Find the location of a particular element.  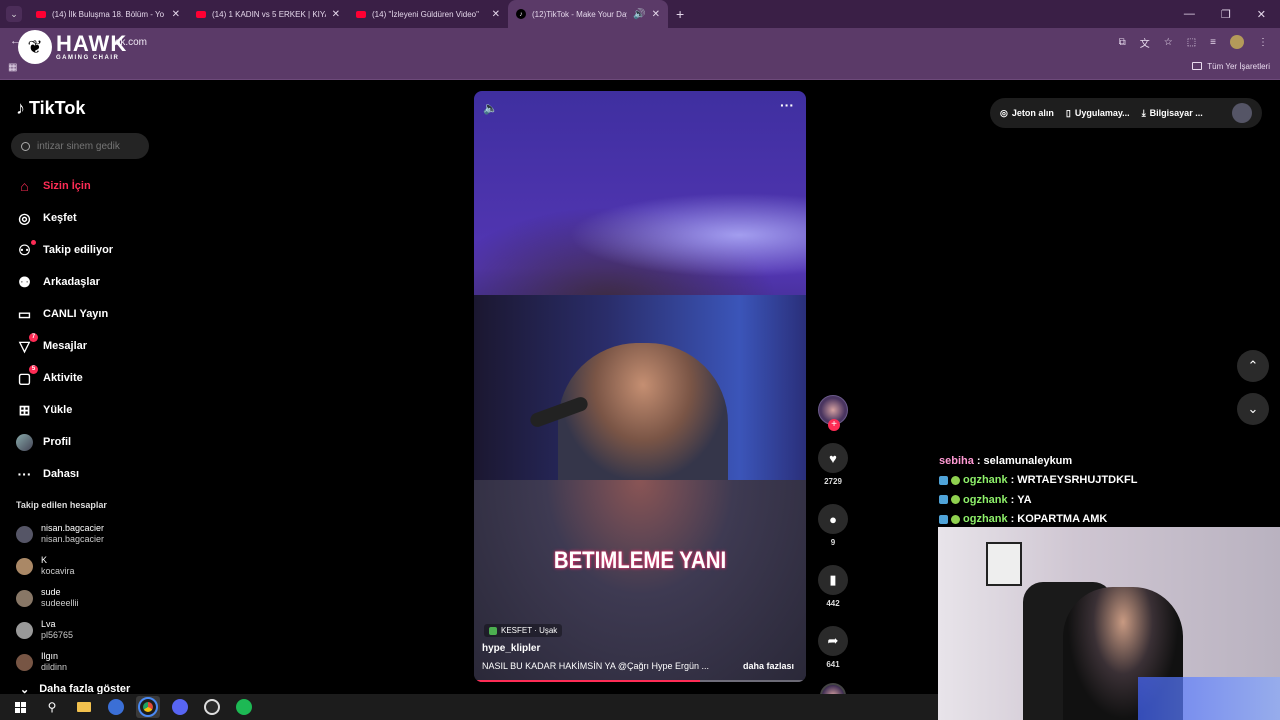

all-bookmarks-button: Tüm Yer İşaretleri is located at coordinates (1231, 66).